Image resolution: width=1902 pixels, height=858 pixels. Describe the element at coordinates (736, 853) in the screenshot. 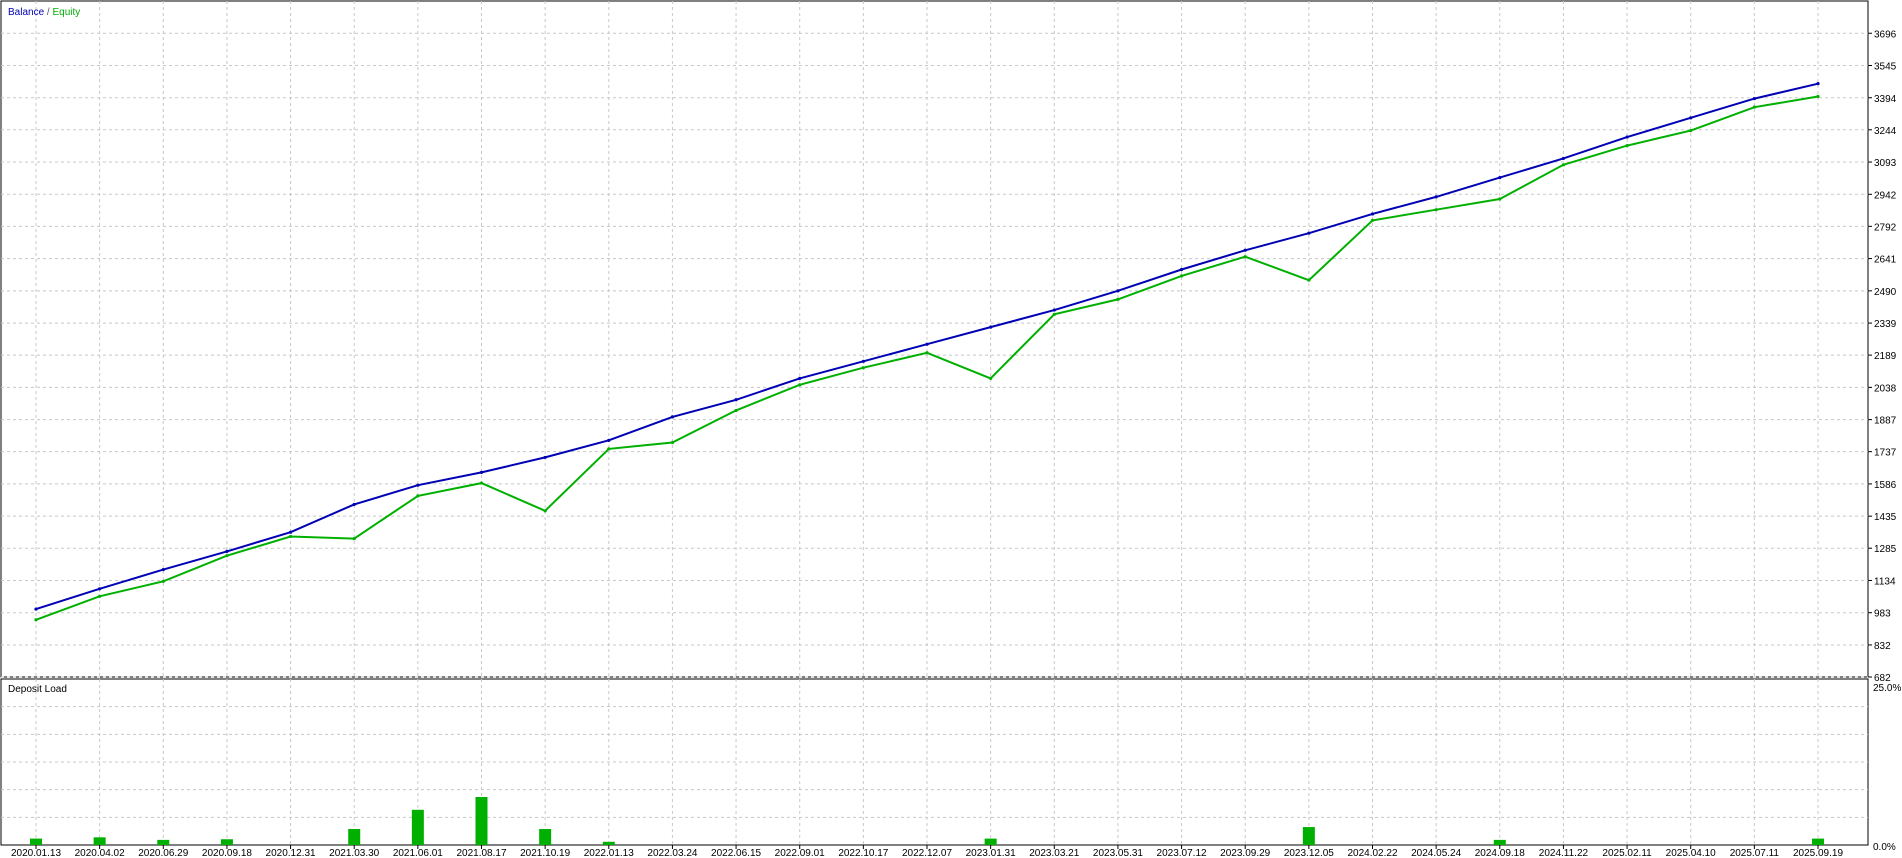

I see `x-tick-label: 2022.06.15` at that location.